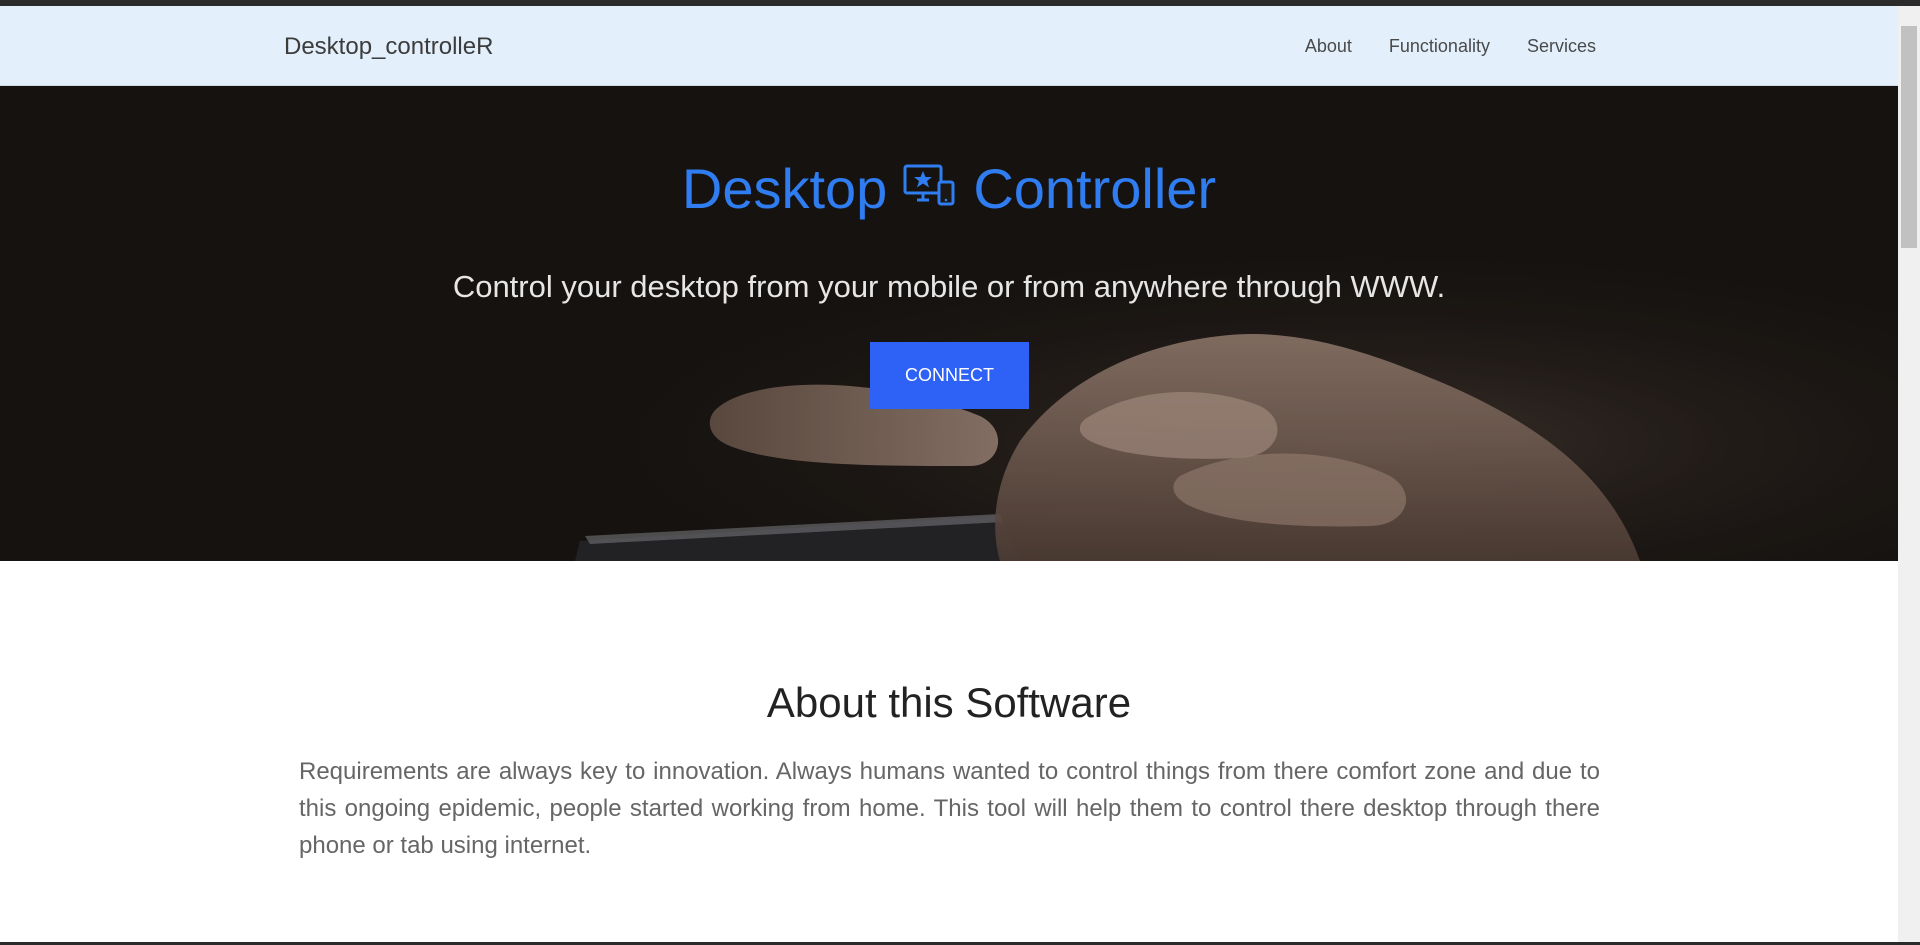  What do you see at coordinates (1439, 46) in the screenshot?
I see `nav-link-functionality: Functionality` at bounding box center [1439, 46].